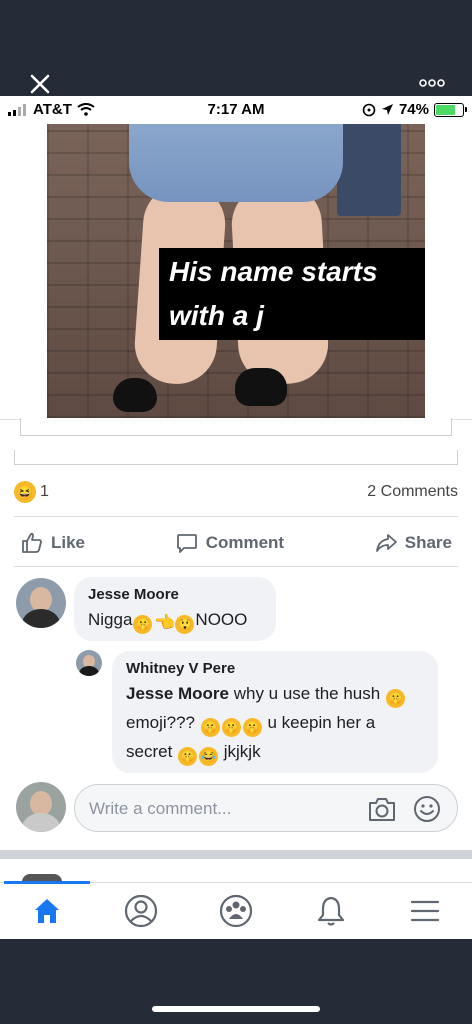  I want to click on haha-react-icon: 😆, so click(25, 492).